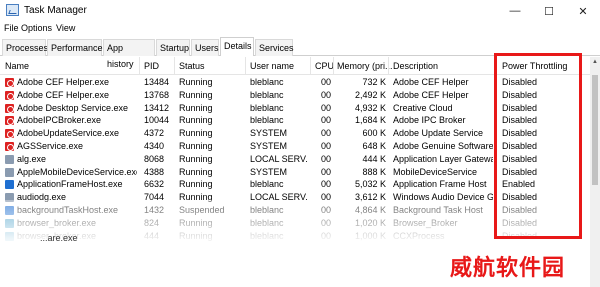 The height and width of the screenshot is (287, 600). Describe the element at coordinates (583, 11) in the screenshot. I see `close-button: ✕` at that location.